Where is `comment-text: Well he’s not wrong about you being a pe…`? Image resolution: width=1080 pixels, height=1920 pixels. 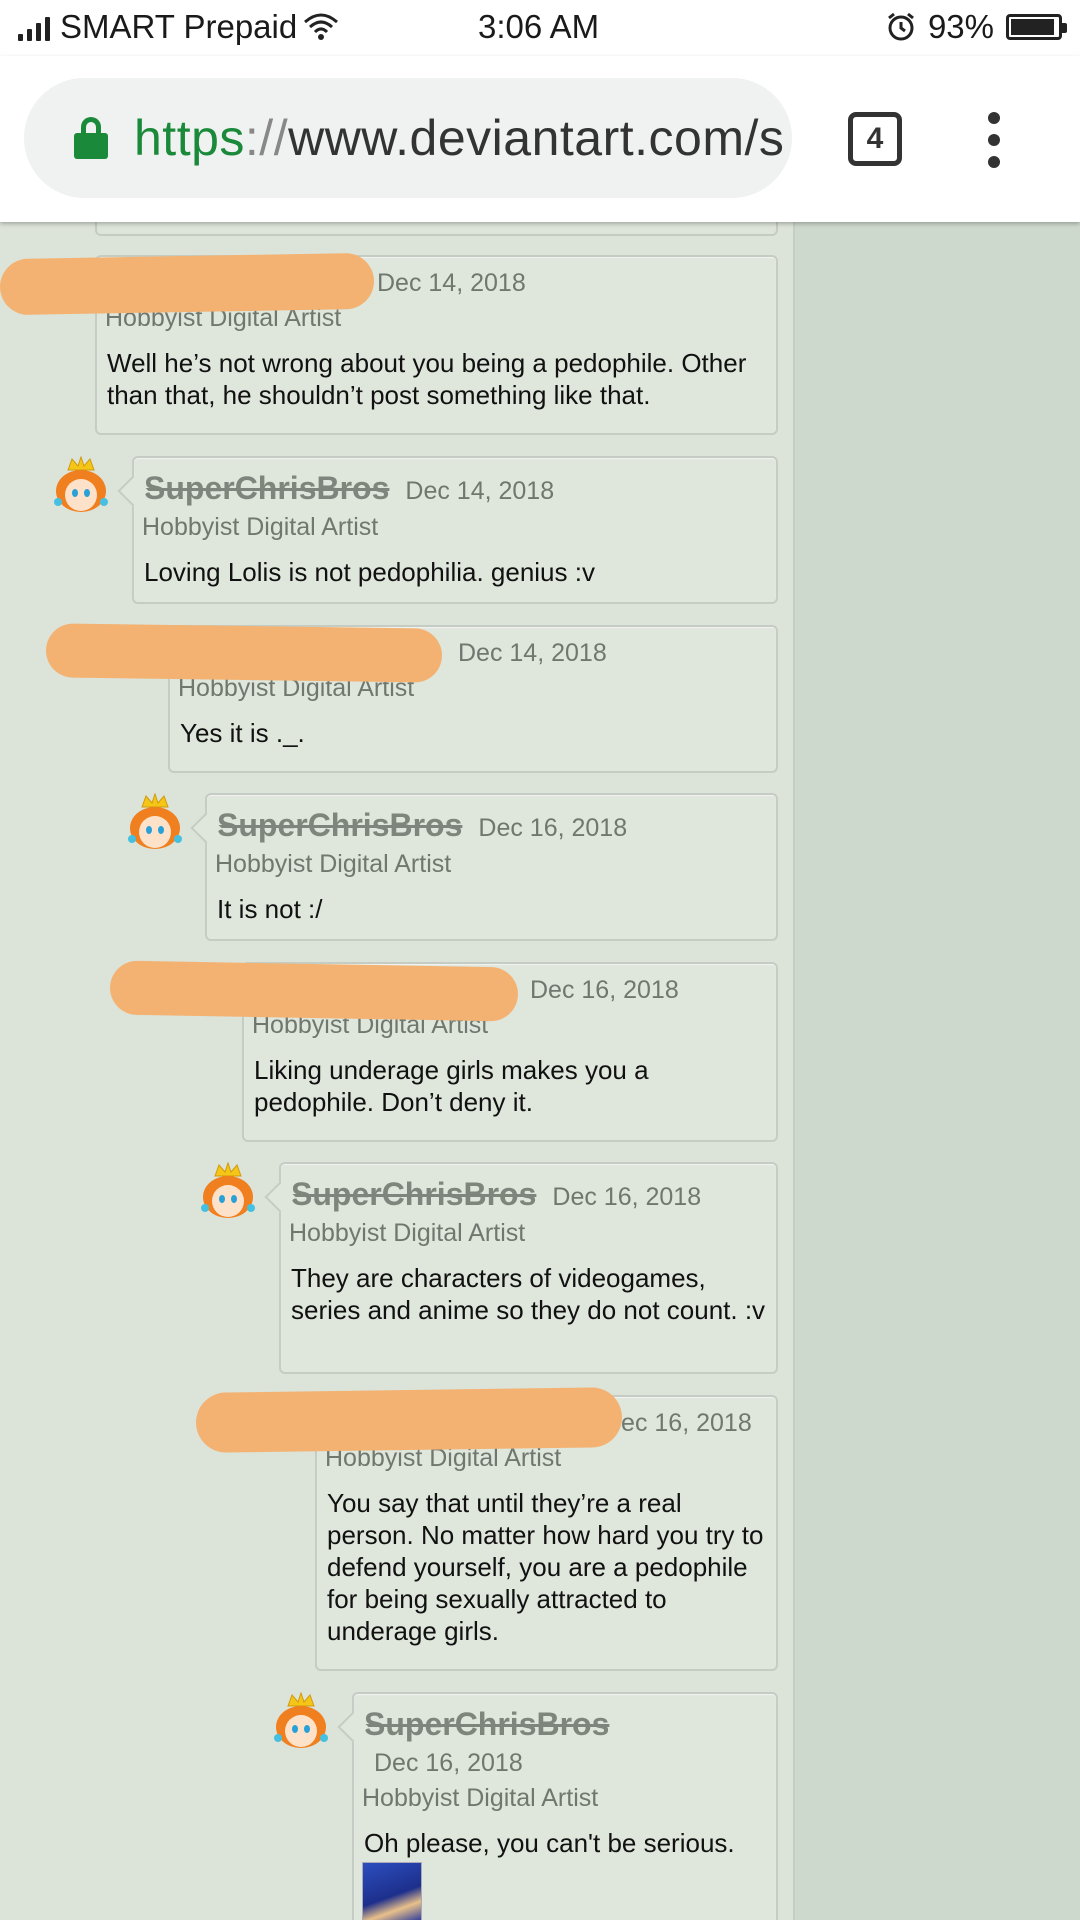
comment-text: Well he’s not wrong about you being a pe… is located at coordinates (427, 379).